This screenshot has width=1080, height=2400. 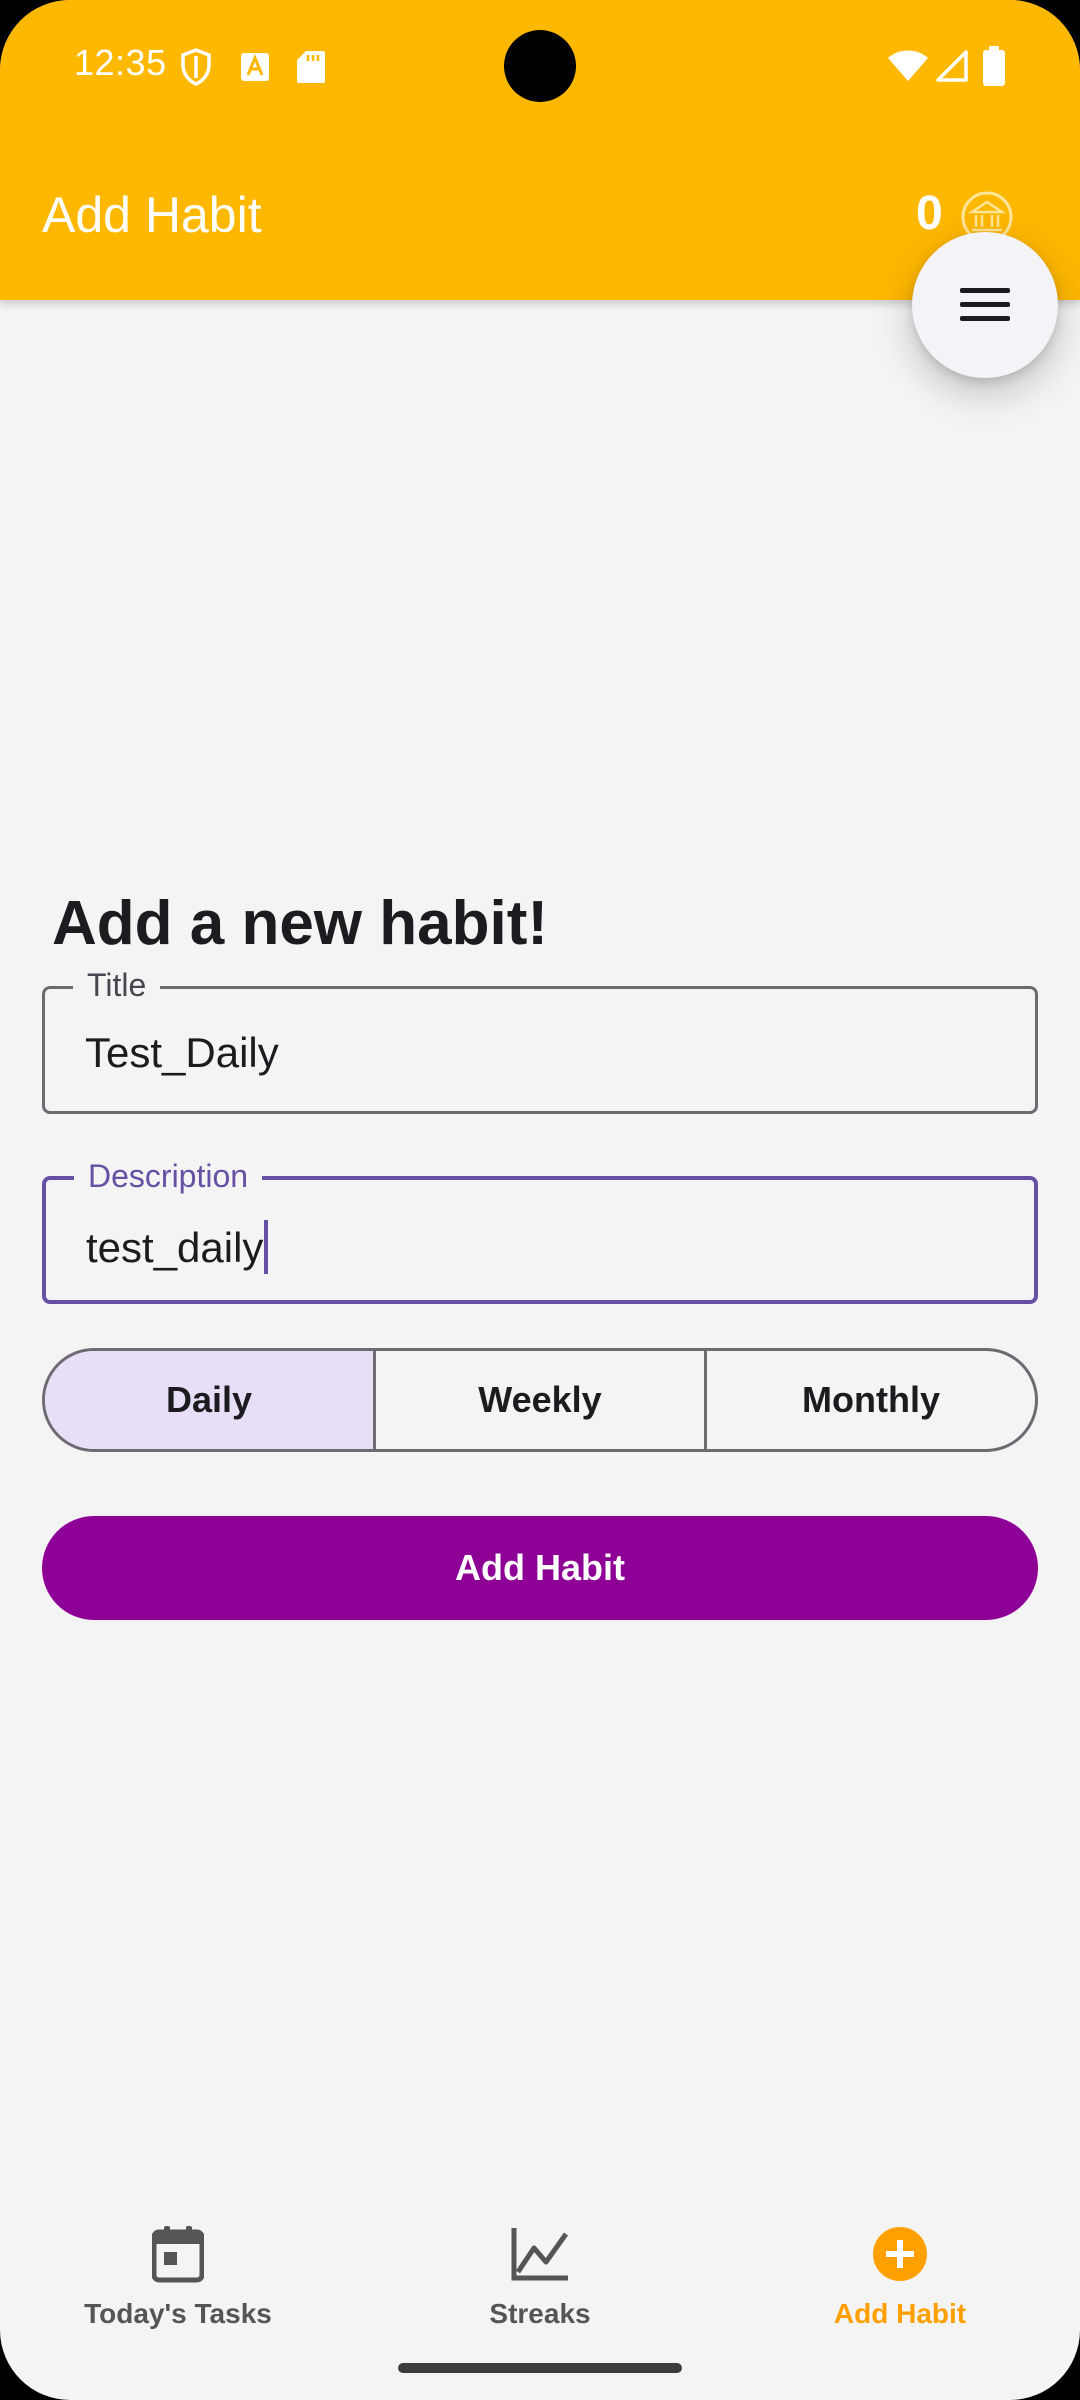 I want to click on frequency-option-monthly: Monthly, so click(x=869, y=1400).